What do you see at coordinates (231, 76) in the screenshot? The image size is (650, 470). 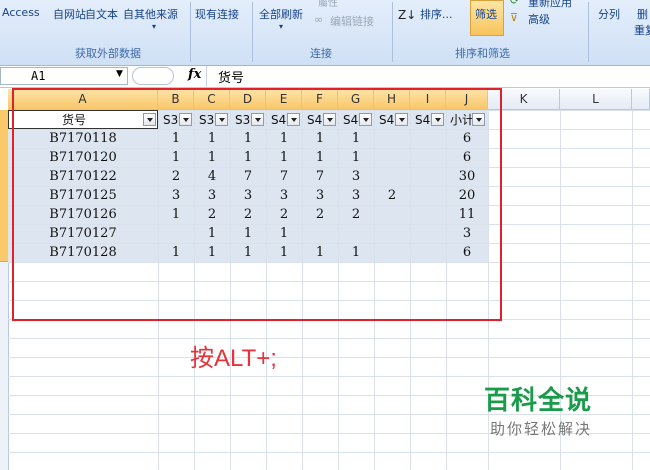 I see `formula-content: 货号` at bounding box center [231, 76].